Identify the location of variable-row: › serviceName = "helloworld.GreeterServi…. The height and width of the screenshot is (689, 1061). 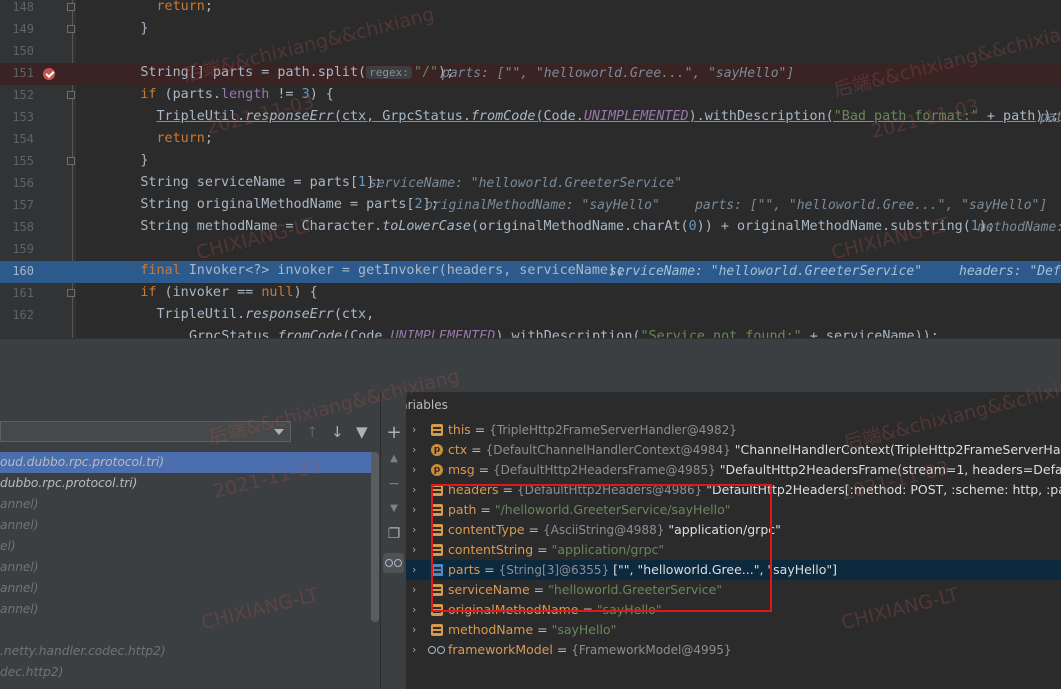
(733, 590).